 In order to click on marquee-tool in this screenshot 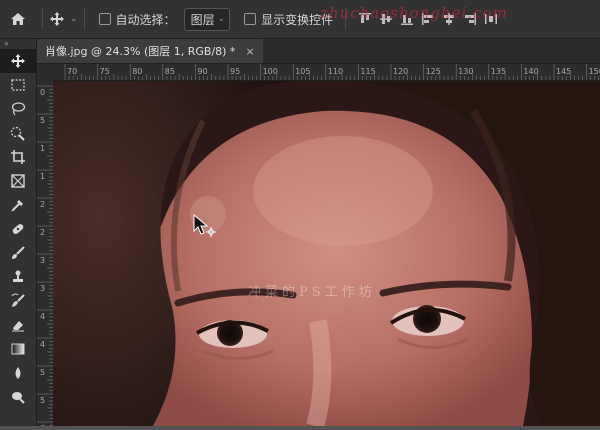, I will do `click(18, 85)`.